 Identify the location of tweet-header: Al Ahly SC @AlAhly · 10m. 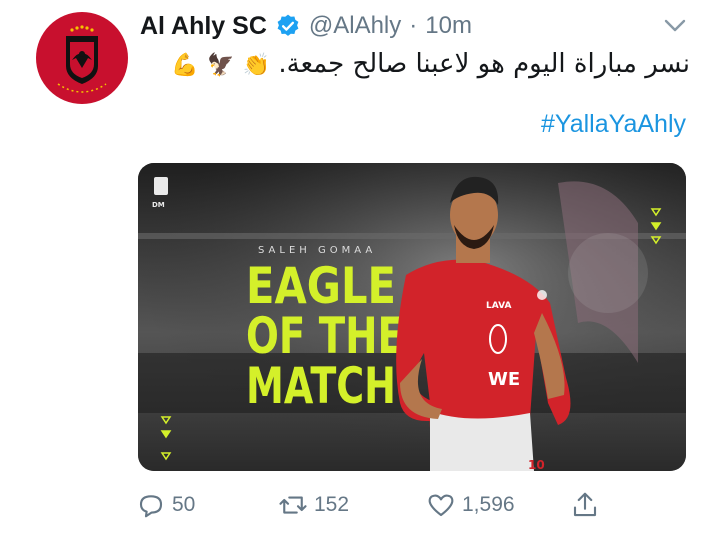
(306, 26).